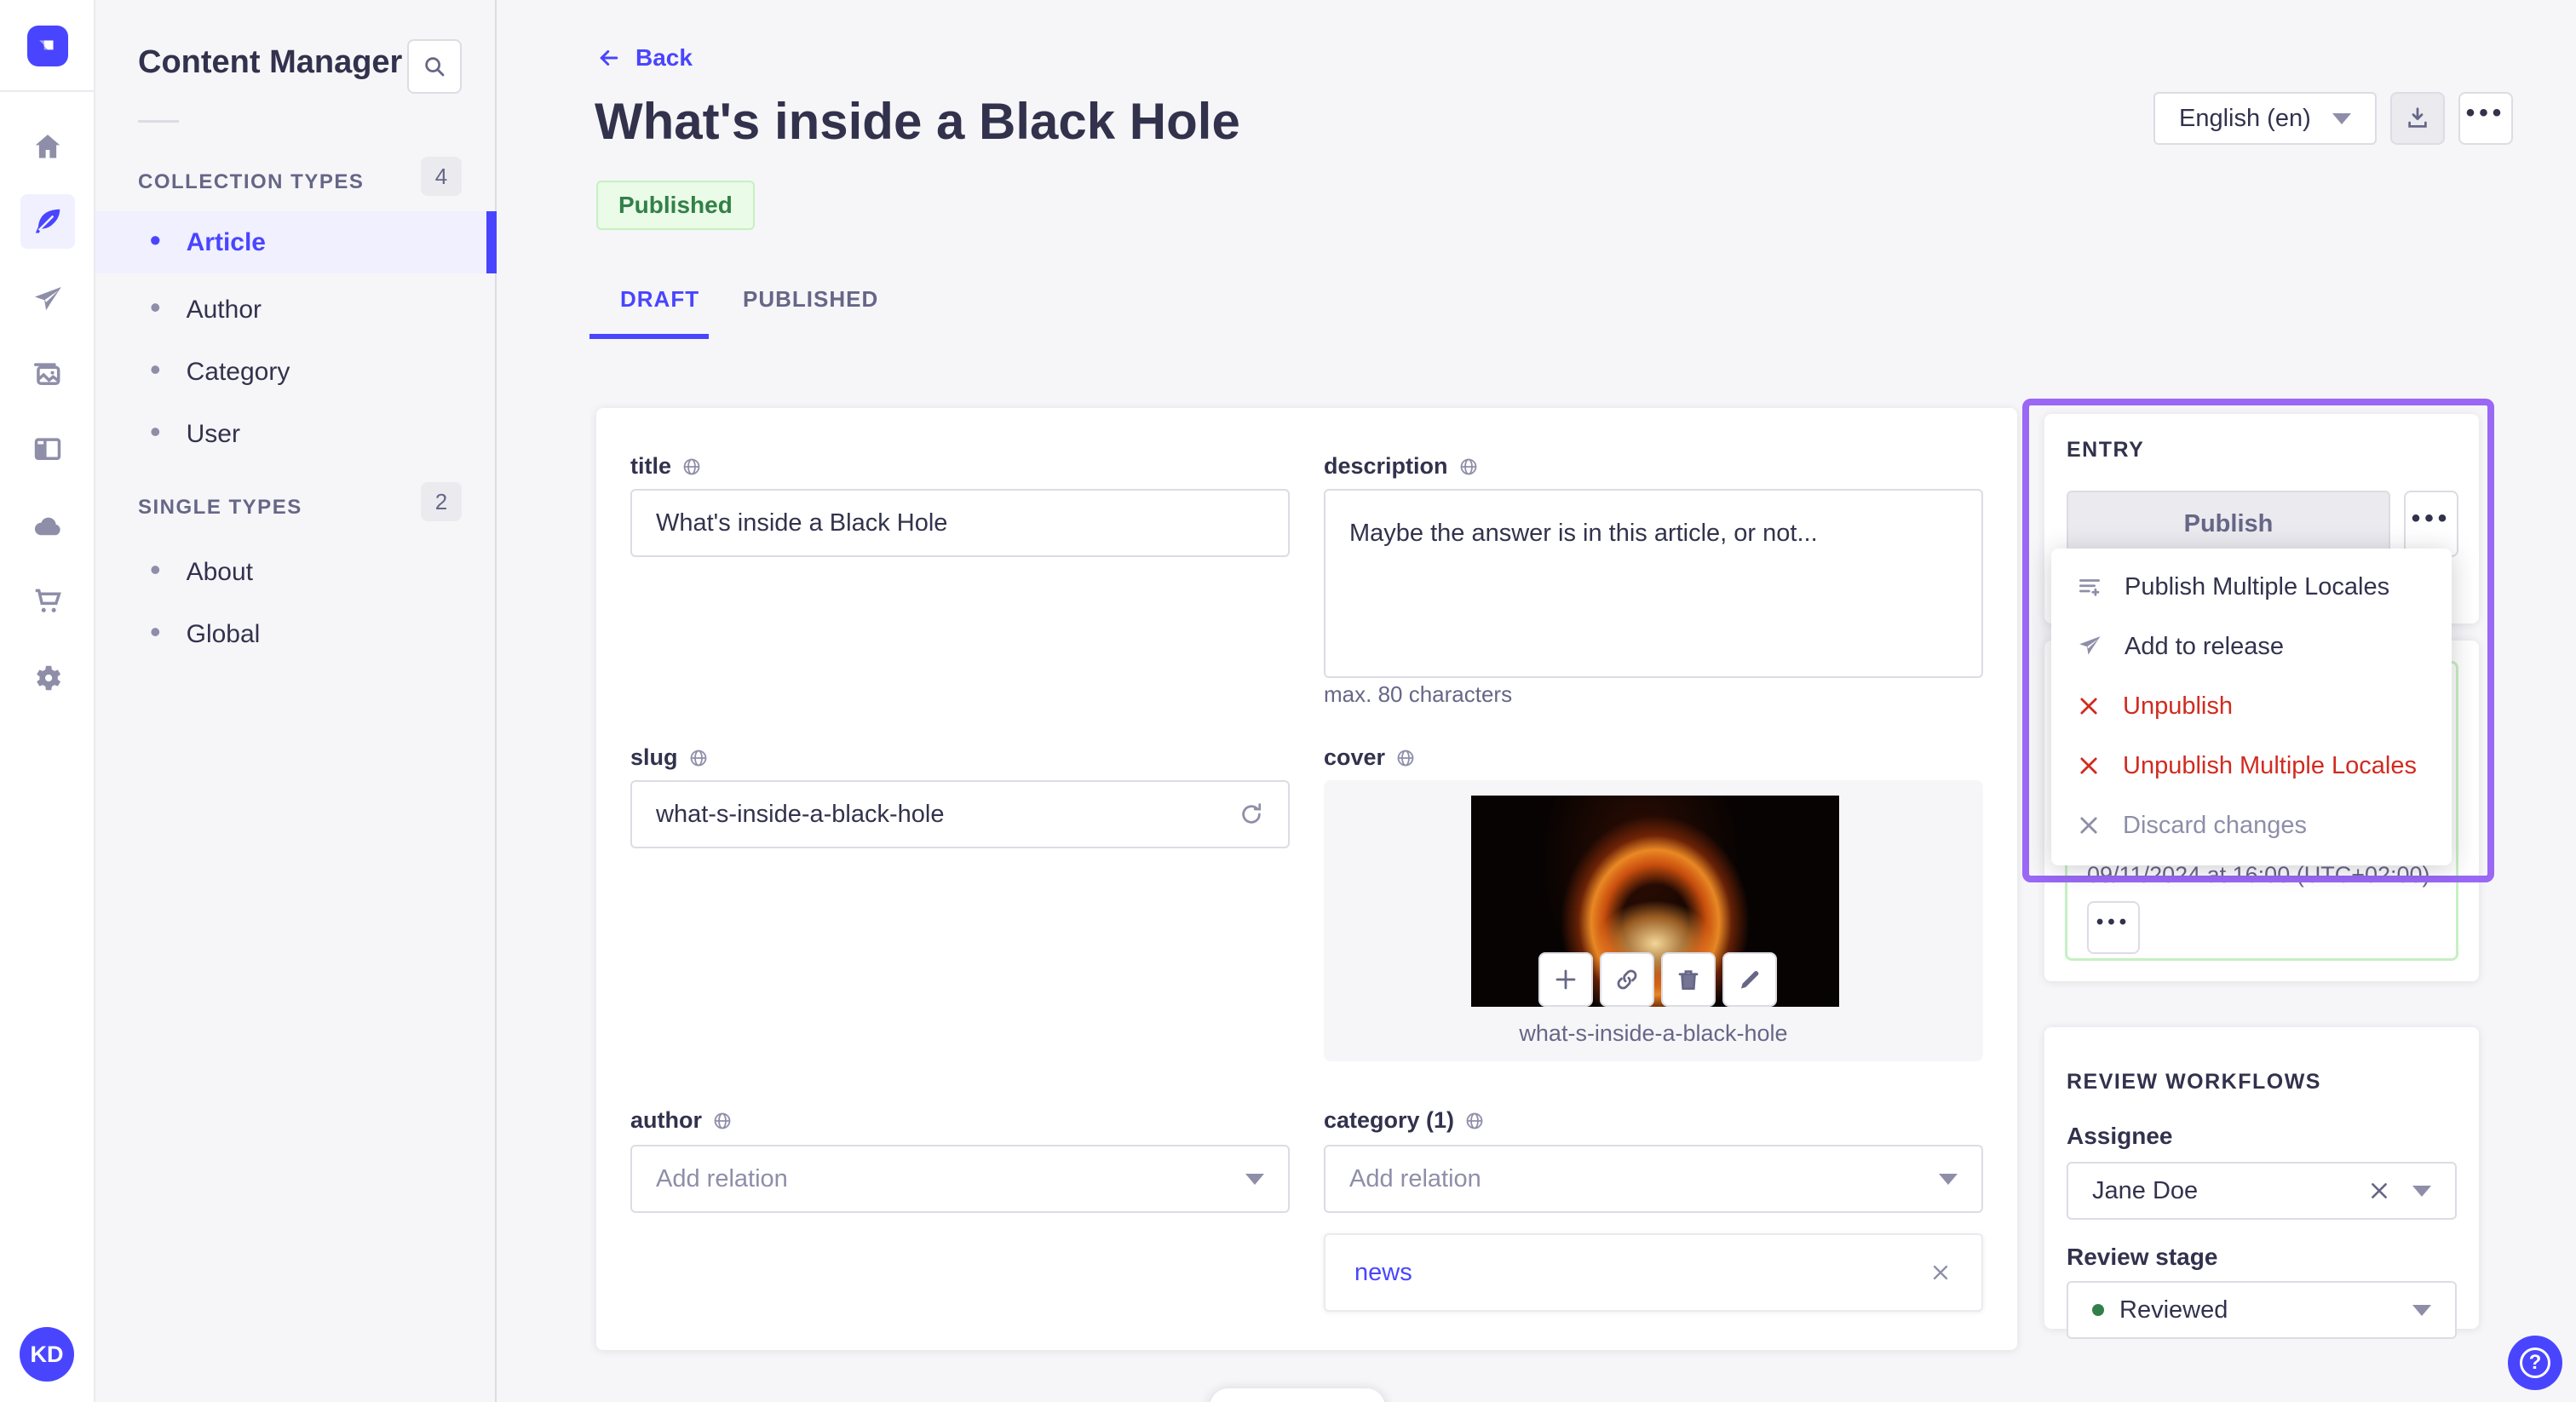 The image size is (2576, 1402). What do you see at coordinates (296, 572) in the screenshot?
I see `sidebar-item-about: • About` at bounding box center [296, 572].